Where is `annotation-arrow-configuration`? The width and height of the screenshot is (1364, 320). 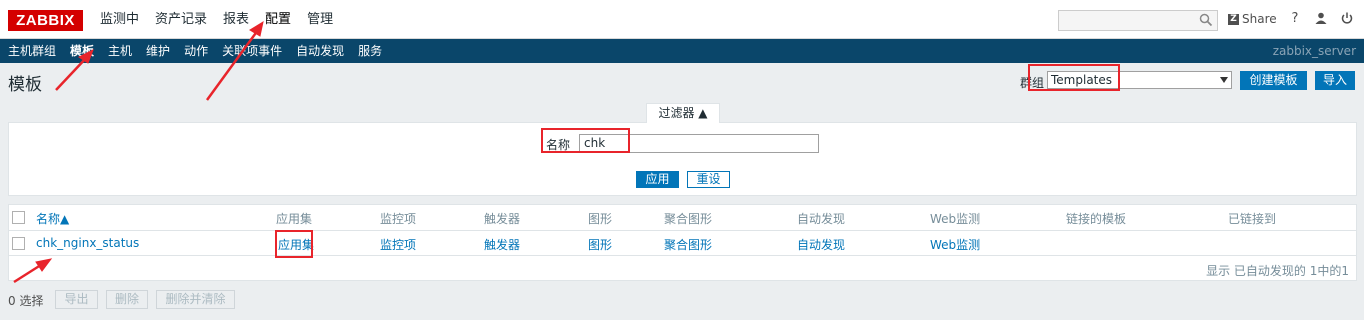
annotation-arrow-configuration is located at coordinates (232, 65).